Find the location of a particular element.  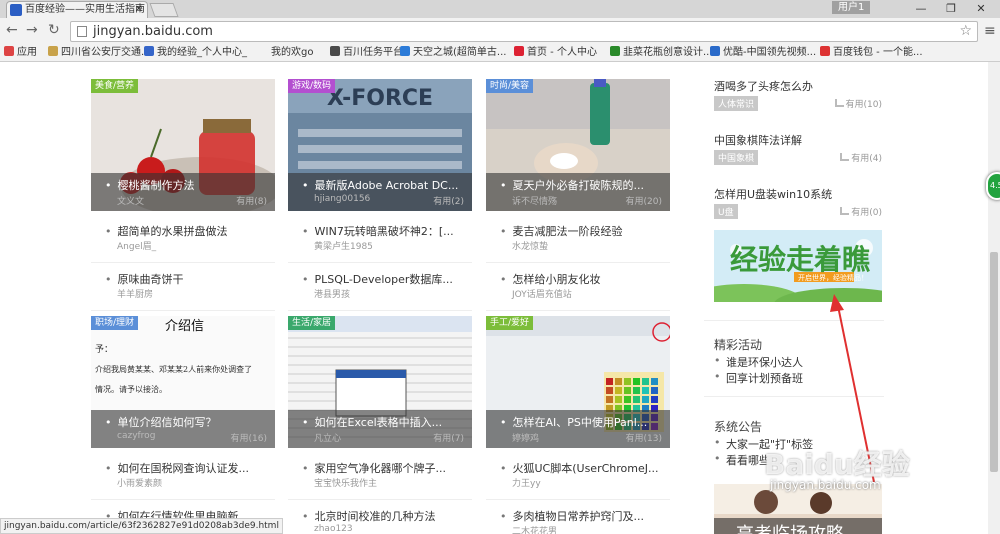

question-title: 怎样用U盘装win10系统 is located at coordinates (773, 194).